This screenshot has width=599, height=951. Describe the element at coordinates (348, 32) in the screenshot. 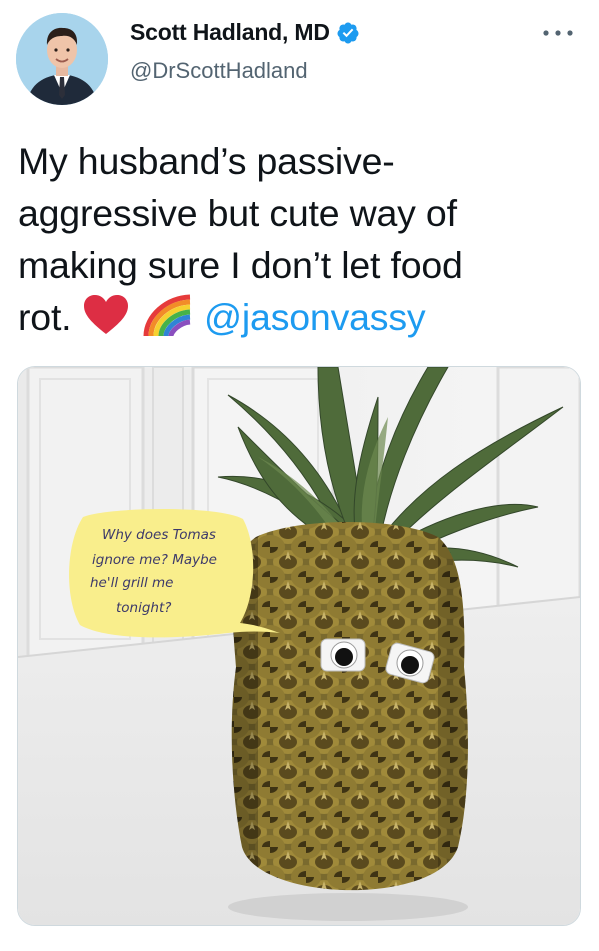

I see `verified-badge-icon` at that location.